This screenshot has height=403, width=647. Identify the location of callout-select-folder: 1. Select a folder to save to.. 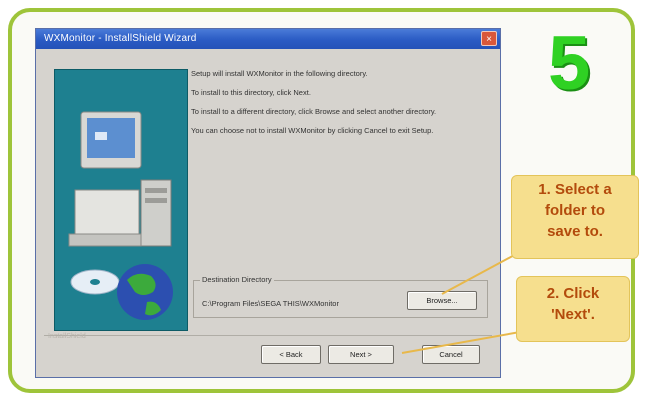
(575, 217).